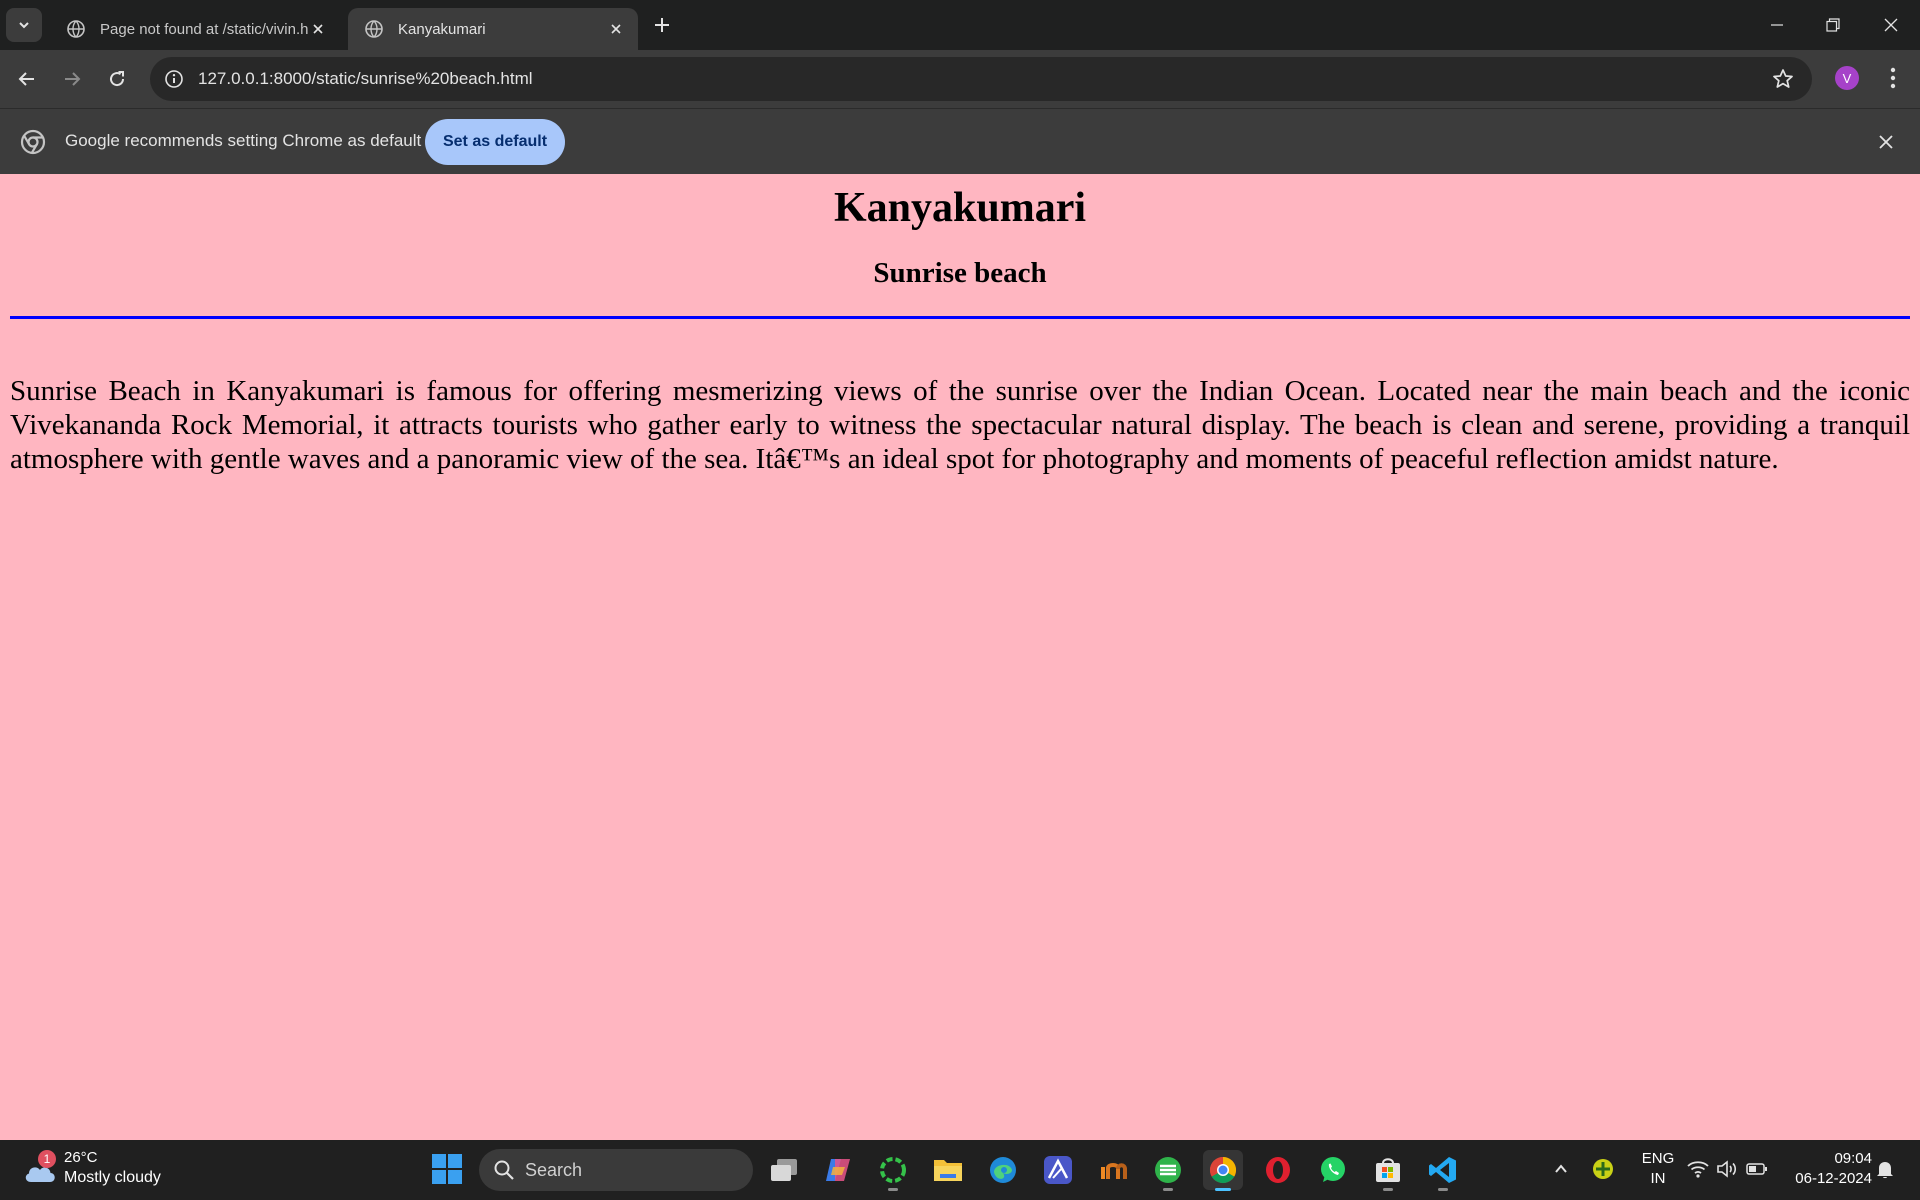 The height and width of the screenshot is (1200, 1920). Describe the element at coordinates (1757, 1169) in the screenshot. I see `battery-icon` at that location.